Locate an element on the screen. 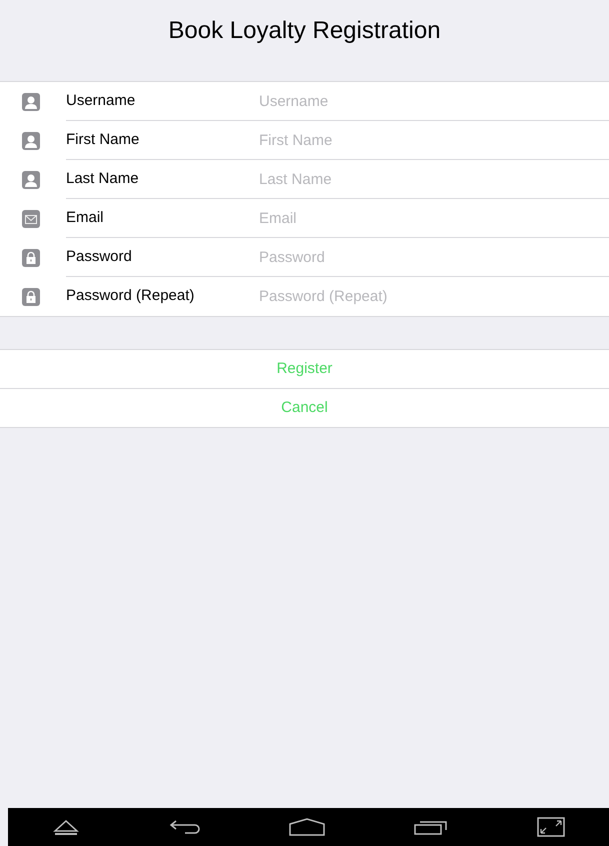 The height and width of the screenshot is (846, 609). input-field: Username is located at coordinates (434, 101).